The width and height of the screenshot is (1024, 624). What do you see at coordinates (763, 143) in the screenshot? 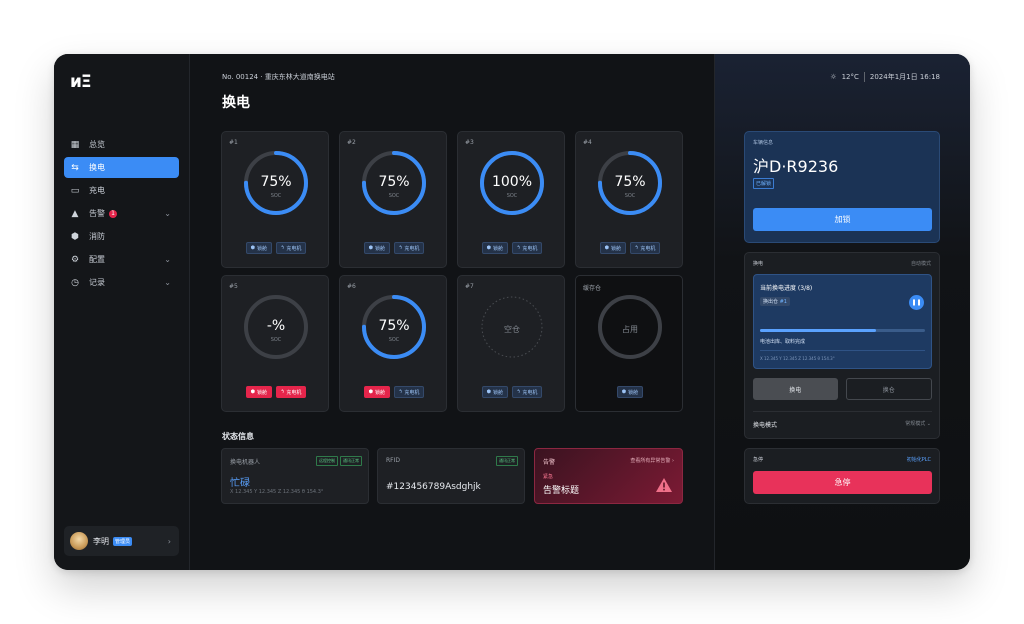
I see `vehicle-label: 车辆信息` at bounding box center [763, 143].